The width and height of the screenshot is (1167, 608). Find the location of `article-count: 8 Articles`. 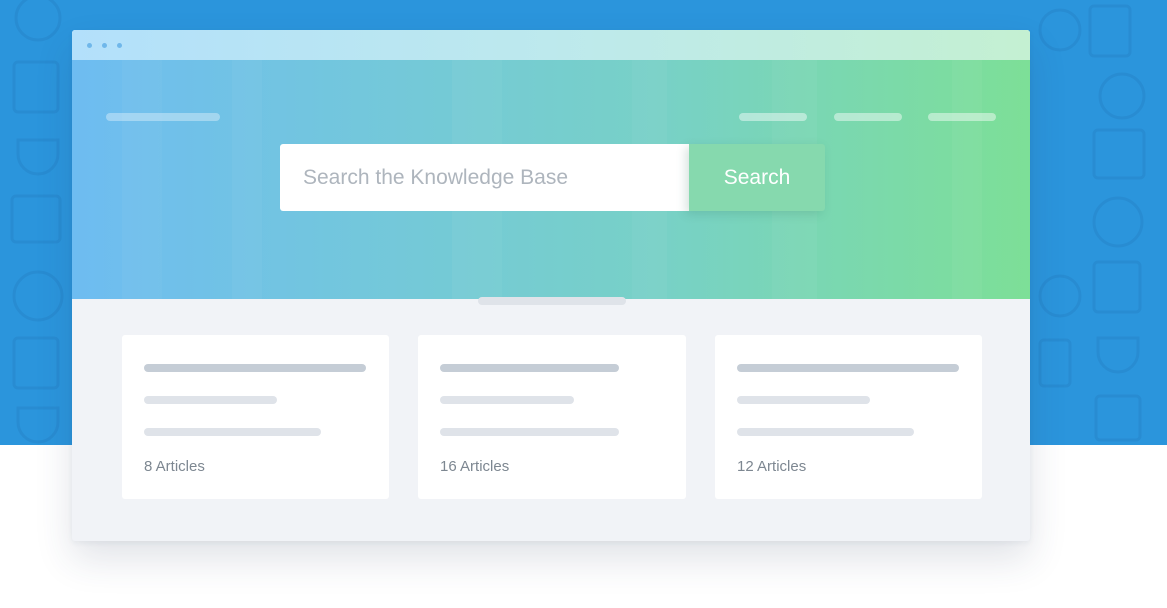

article-count: 8 Articles is located at coordinates (174, 466).